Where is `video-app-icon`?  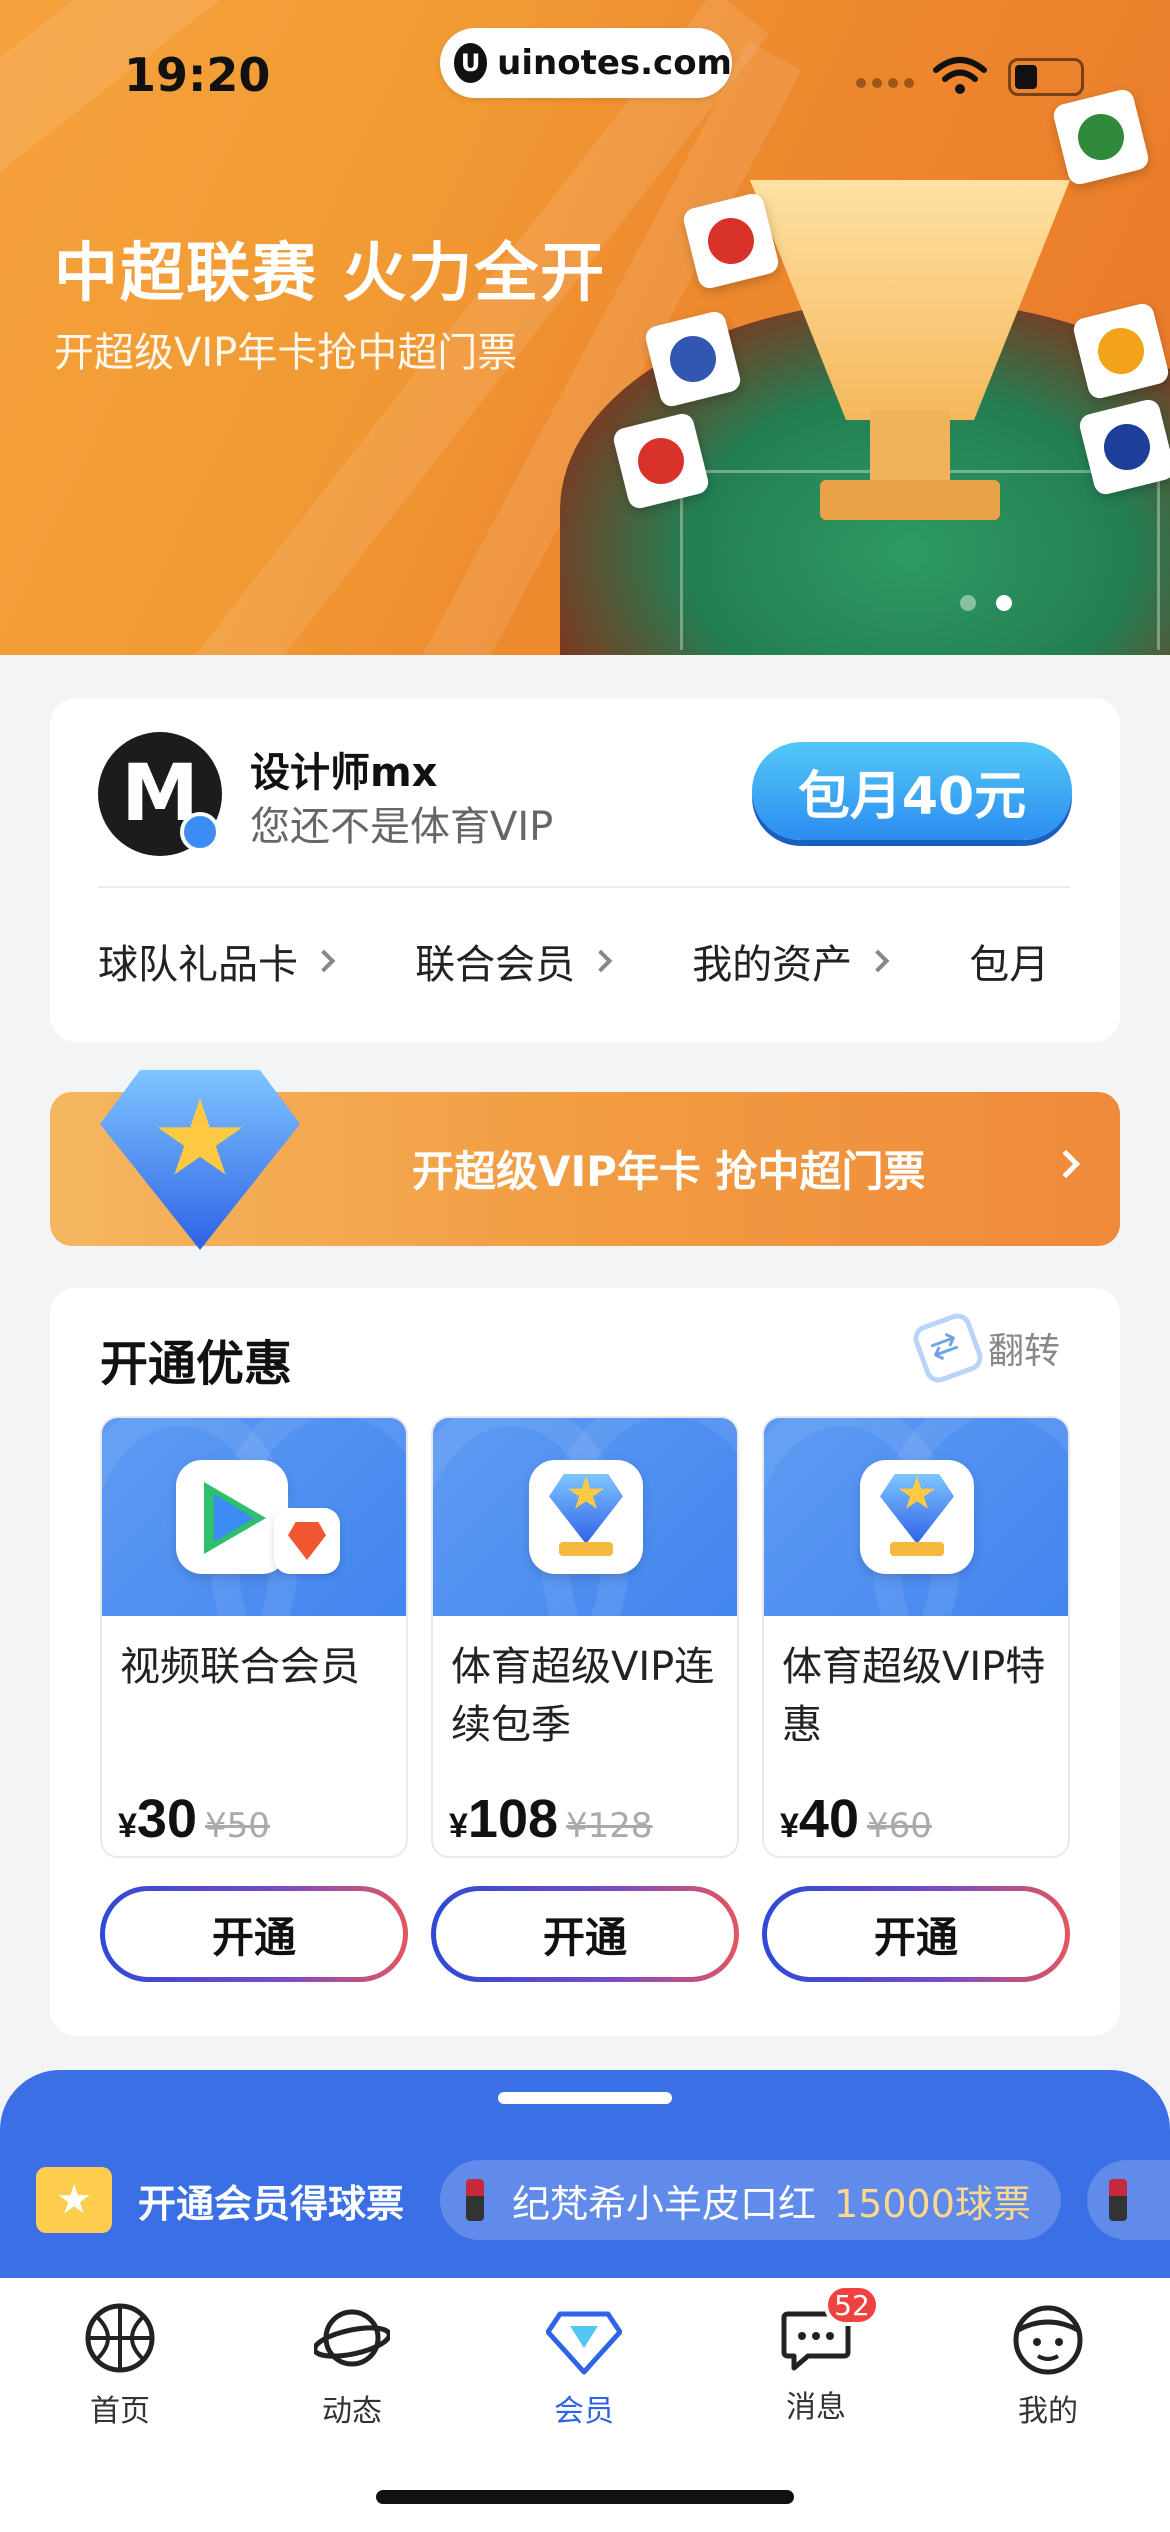 video-app-icon is located at coordinates (232, 1517).